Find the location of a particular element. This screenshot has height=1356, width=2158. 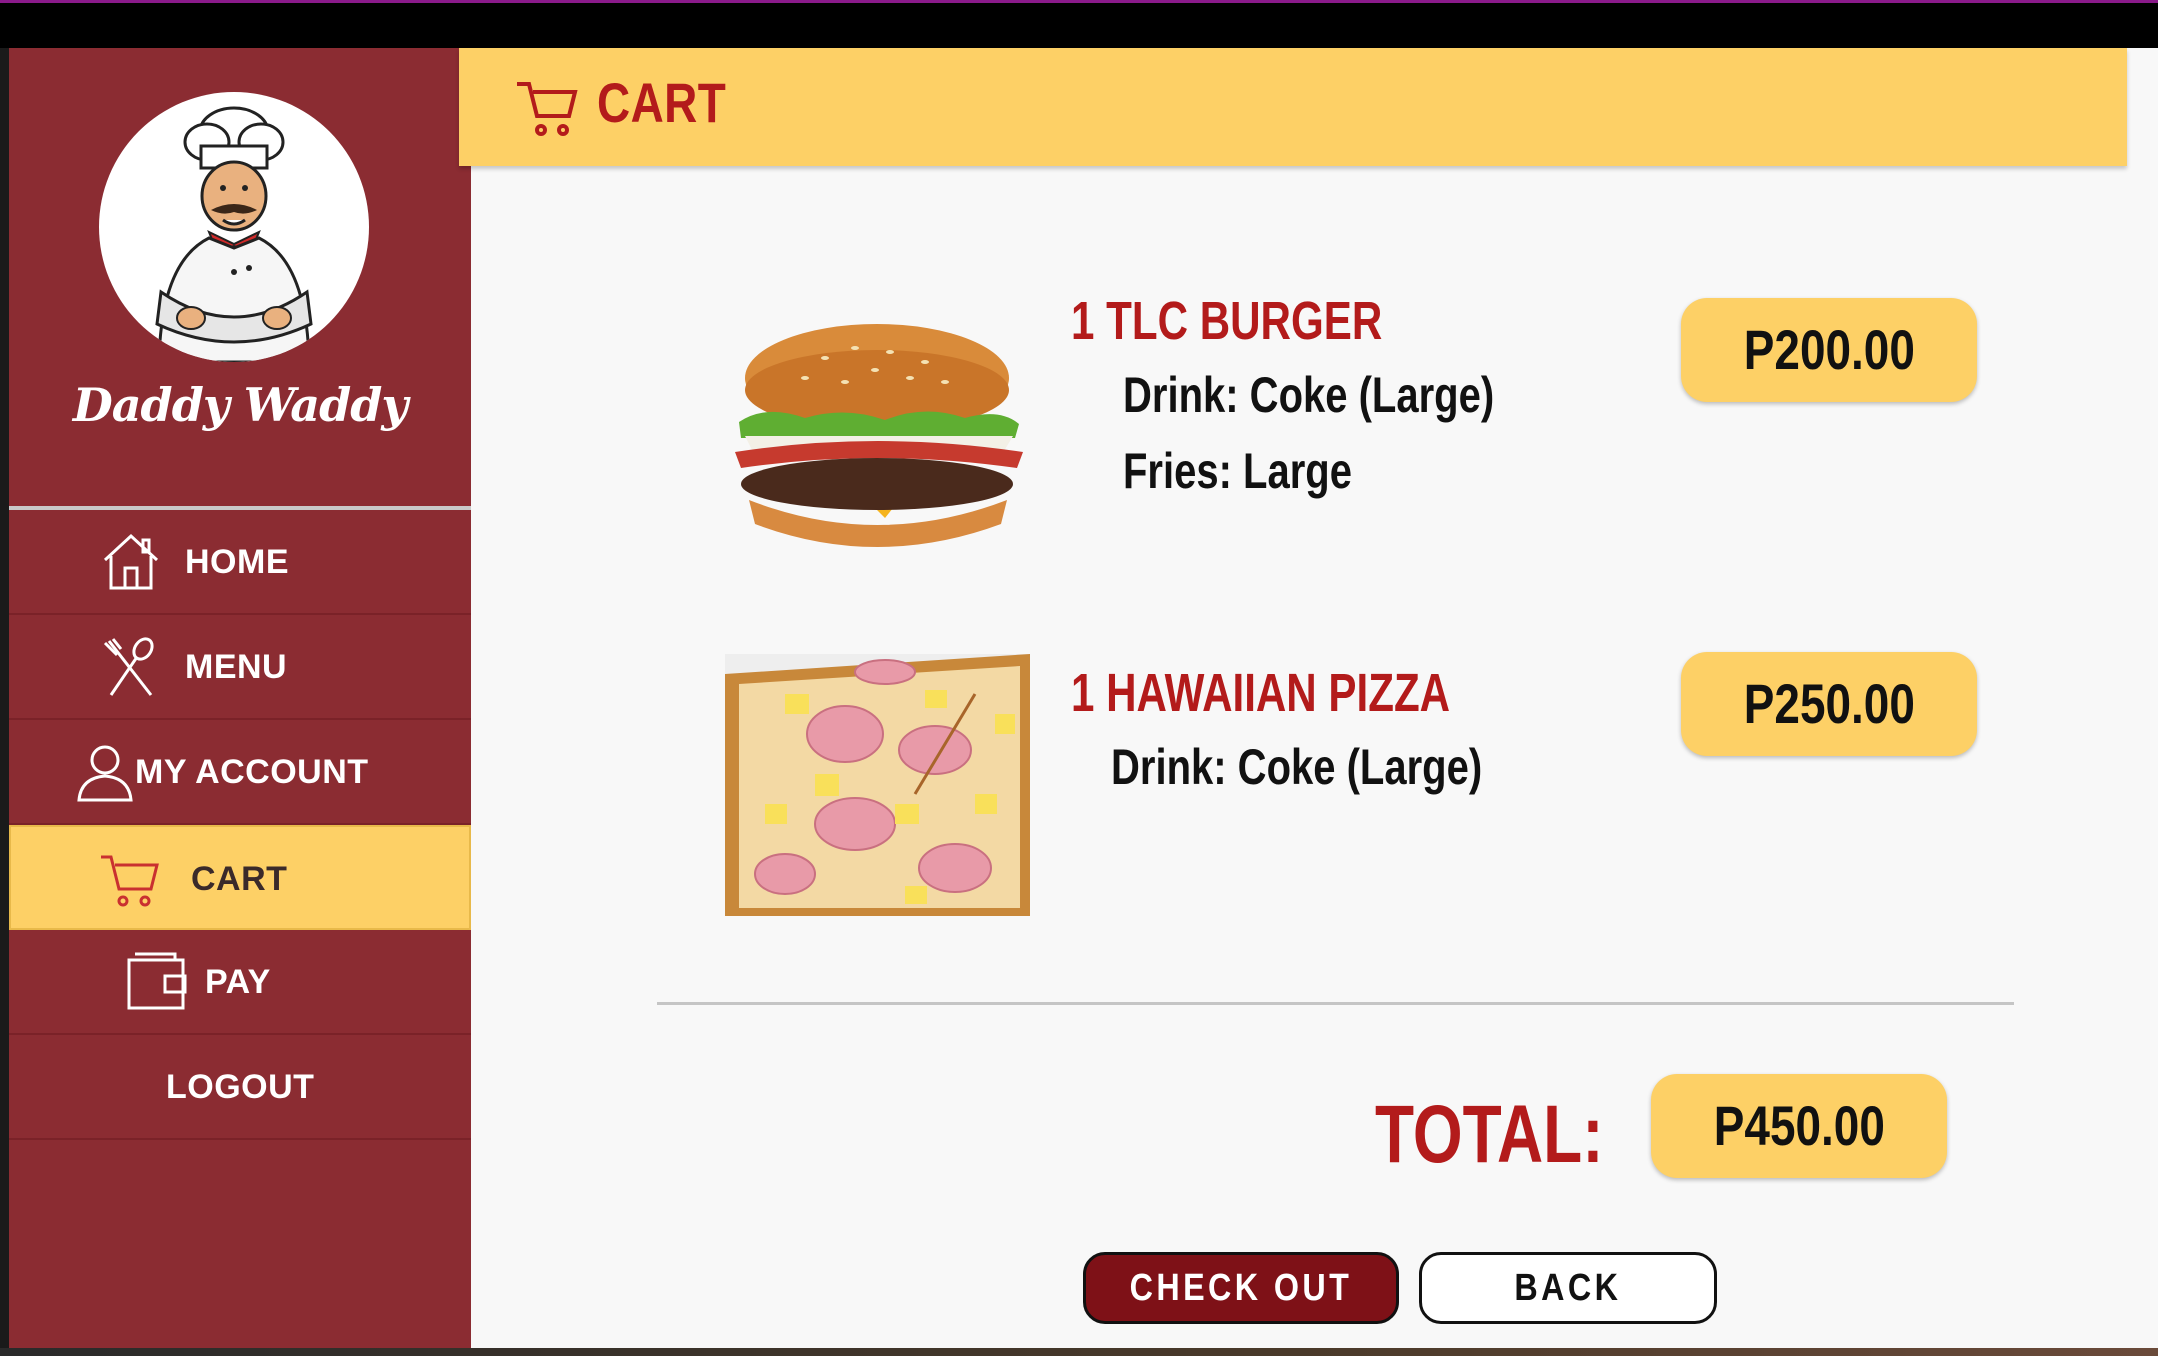

cart-item-option: Fries: Large is located at coordinates (1237, 471).